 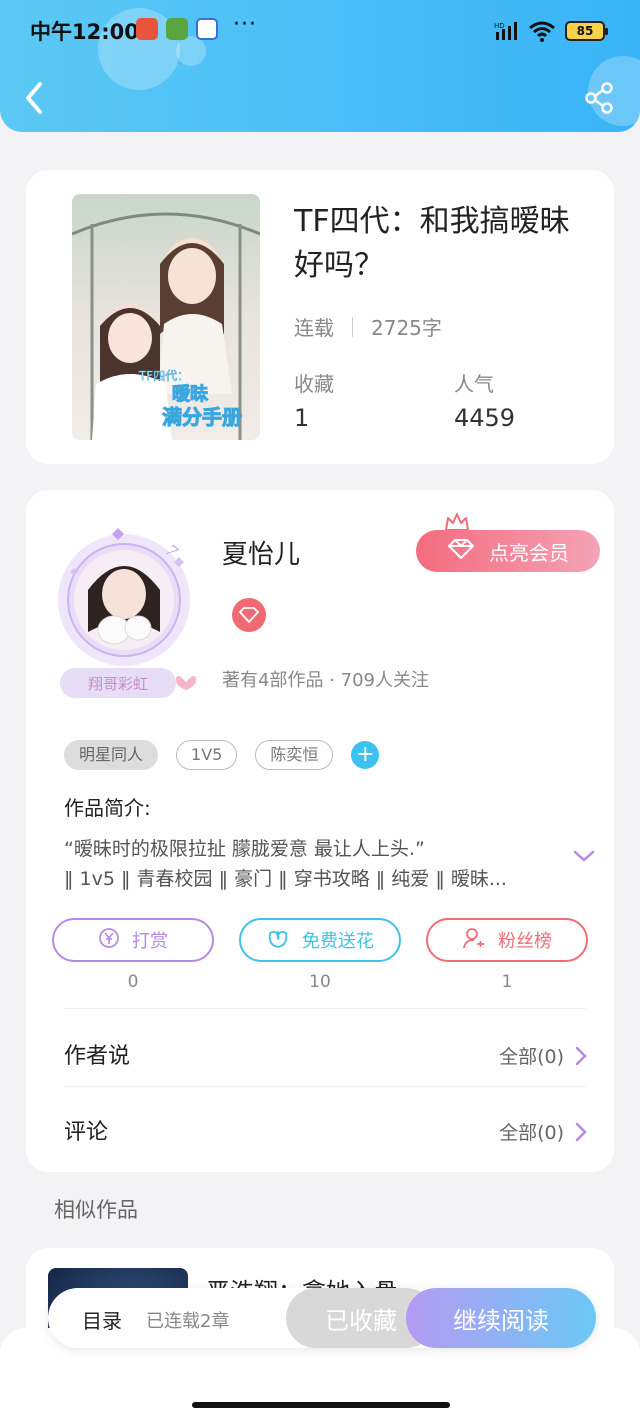 What do you see at coordinates (102, 1319) in the screenshot?
I see `table-of-contents-button: 目录` at bounding box center [102, 1319].